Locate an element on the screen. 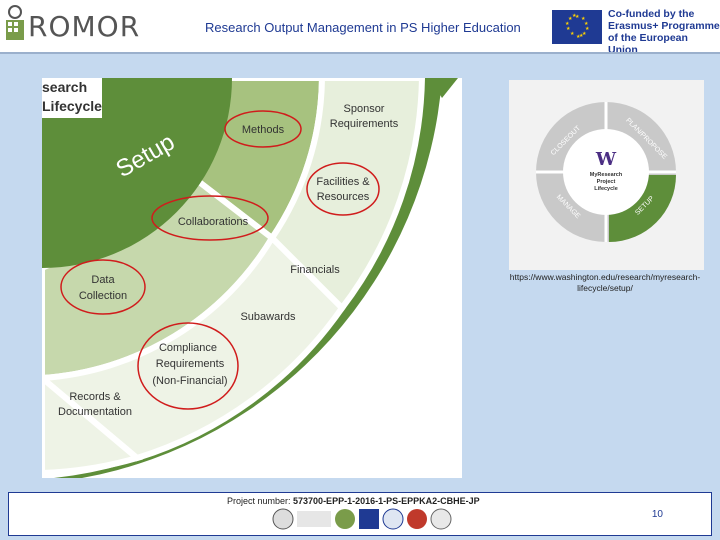 Image resolution: width=720 pixels, height=540 pixels. partner-logo-2-icon is located at coordinates (314, 519).